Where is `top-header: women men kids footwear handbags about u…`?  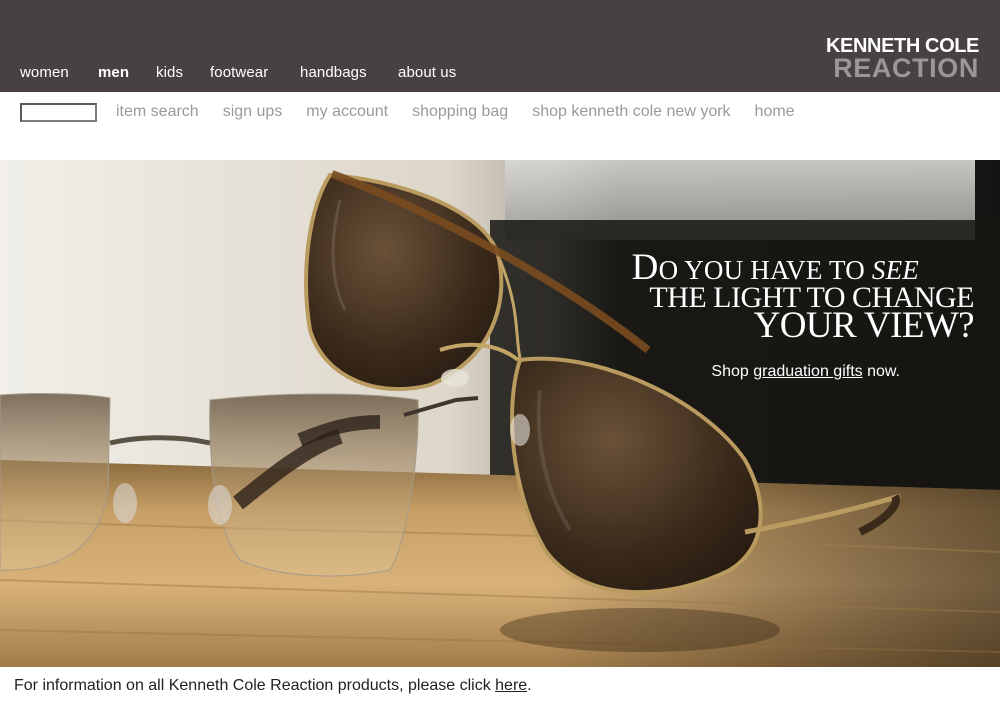 top-header: women men kids footwear handbags about u… is located at coordinates (500, 46).